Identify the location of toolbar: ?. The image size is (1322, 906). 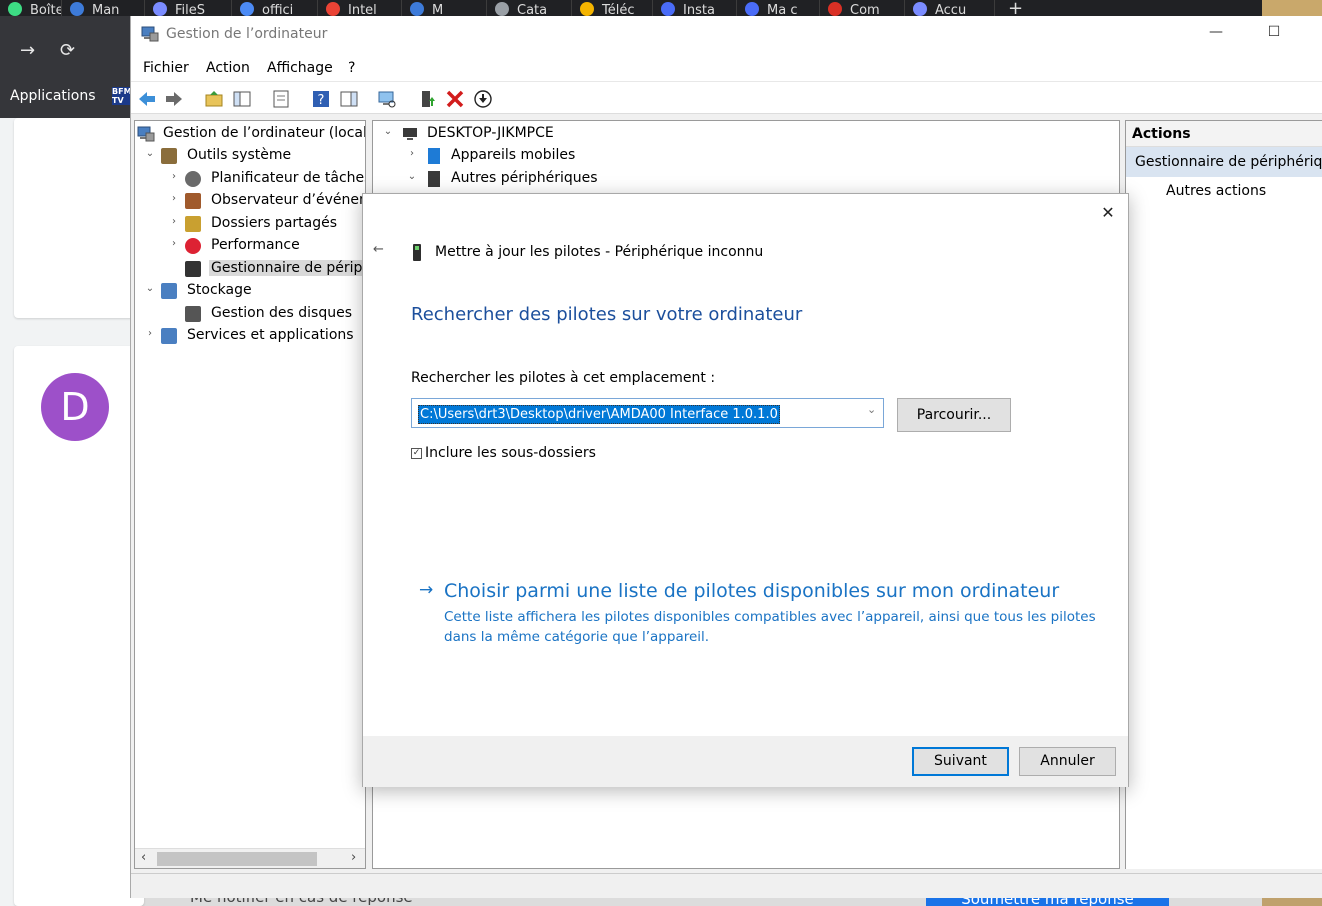
(726, 98).